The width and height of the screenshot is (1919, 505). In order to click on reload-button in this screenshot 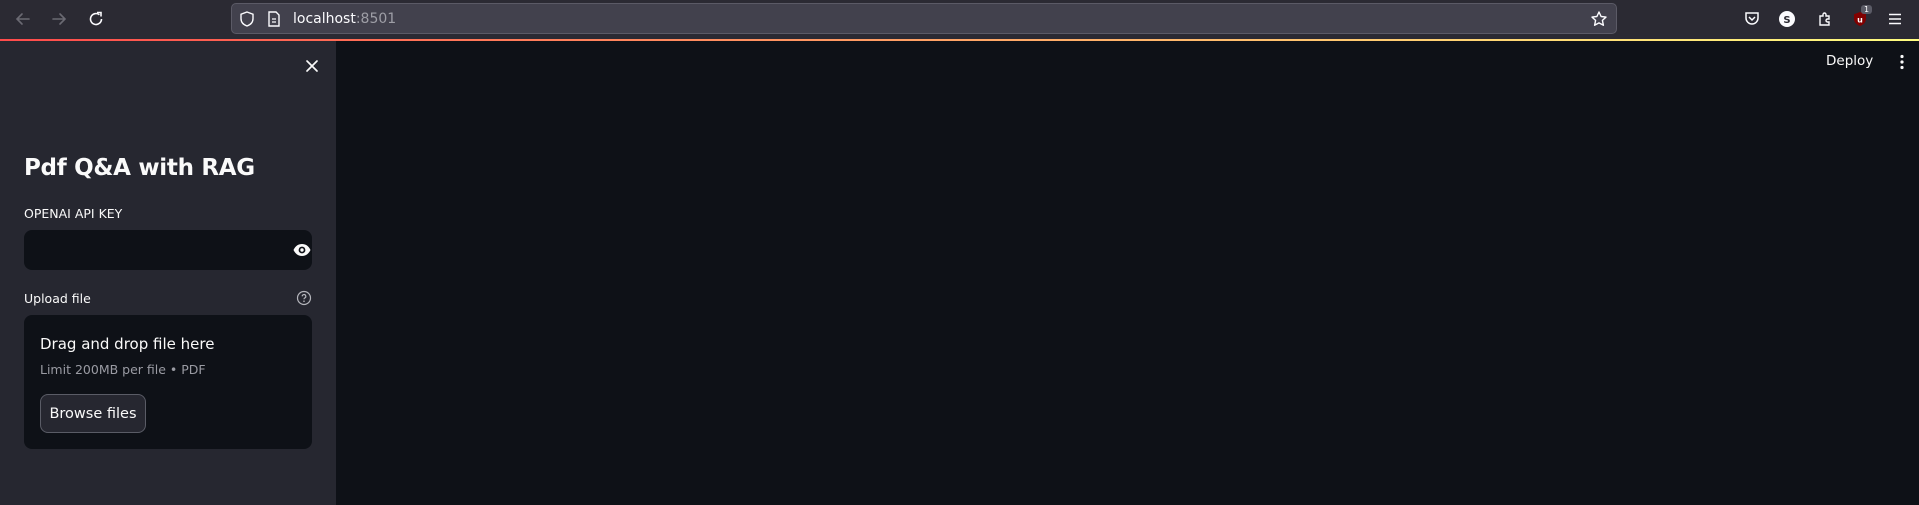, I will do `click(96, 19)`.